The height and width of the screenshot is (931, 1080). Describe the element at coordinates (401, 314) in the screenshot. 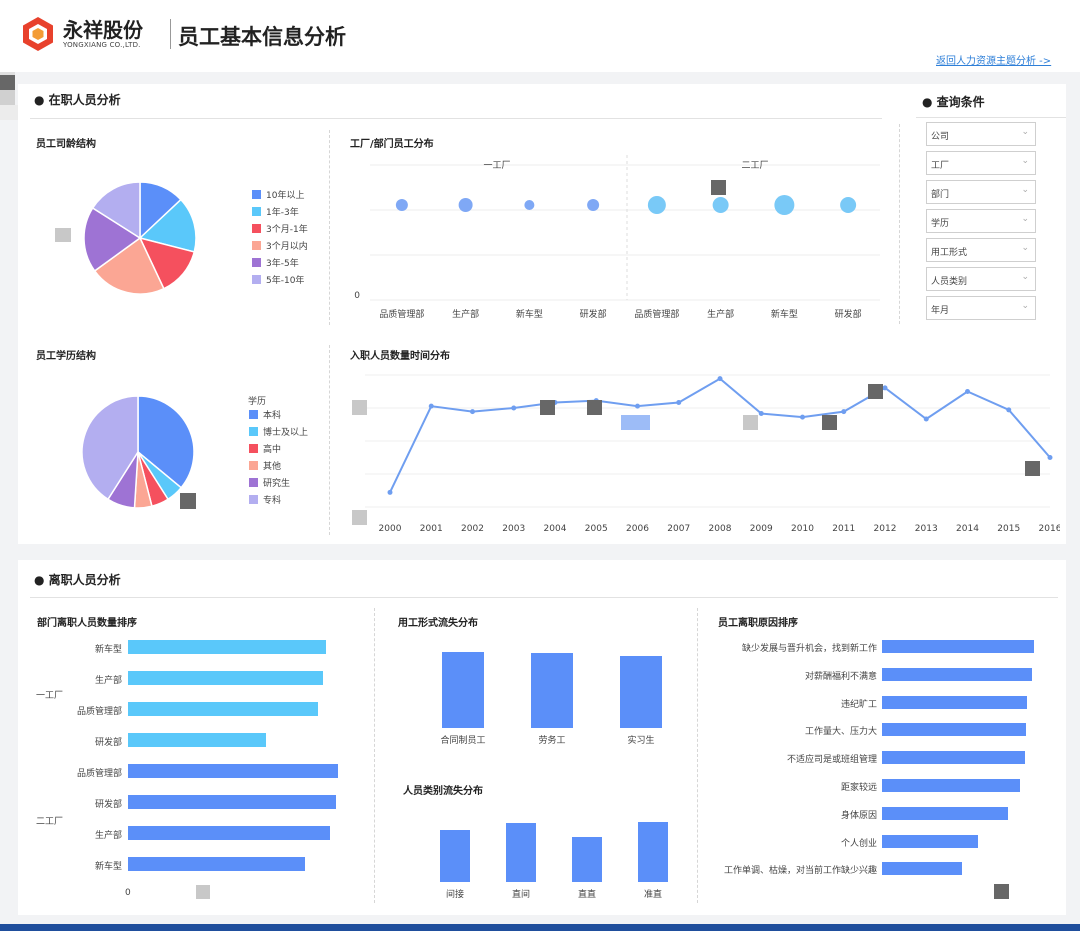

I see `x-tick-label: 品质管理部` at that location.